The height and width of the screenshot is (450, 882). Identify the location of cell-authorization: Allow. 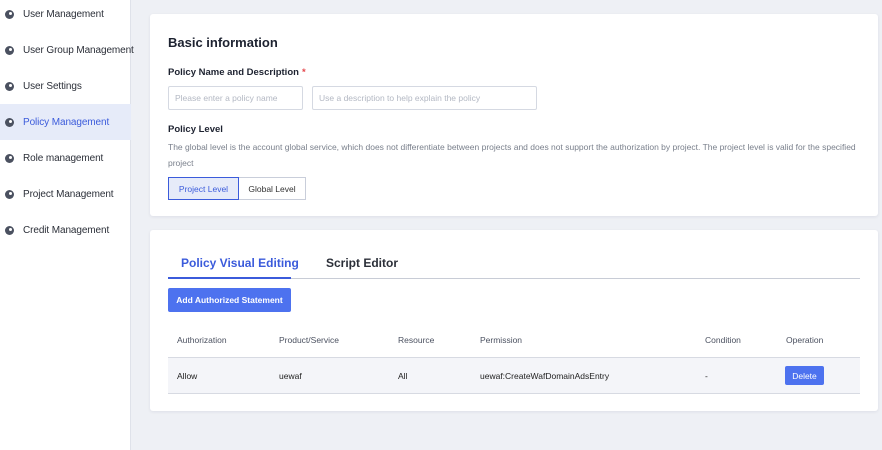
(187, 376).